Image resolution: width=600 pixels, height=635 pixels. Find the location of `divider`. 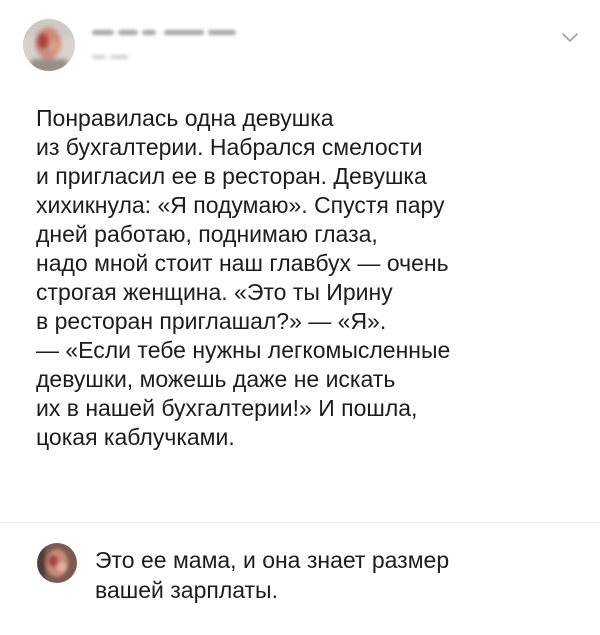

divider is located at coordinates (300, 522).